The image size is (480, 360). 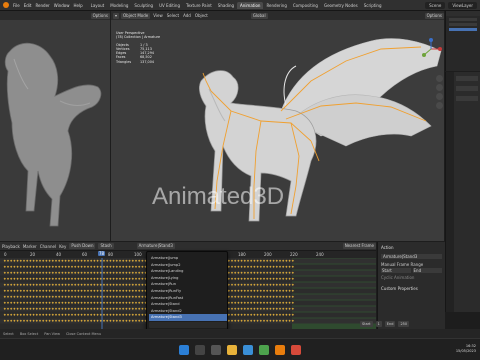 What do you see at coordinates (98, 5) in the screenshot?
I see `tab-layout: Layout` at bounding box center [98, 5].